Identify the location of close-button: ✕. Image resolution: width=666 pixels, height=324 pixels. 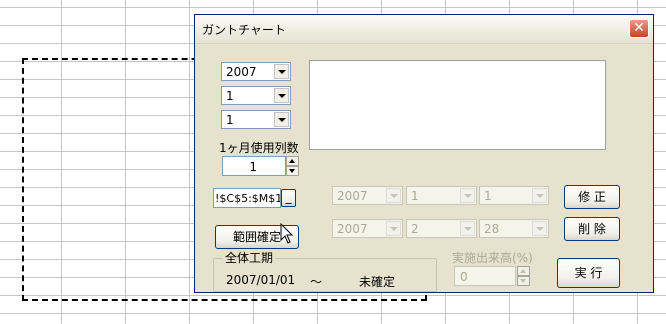
(639, 28).